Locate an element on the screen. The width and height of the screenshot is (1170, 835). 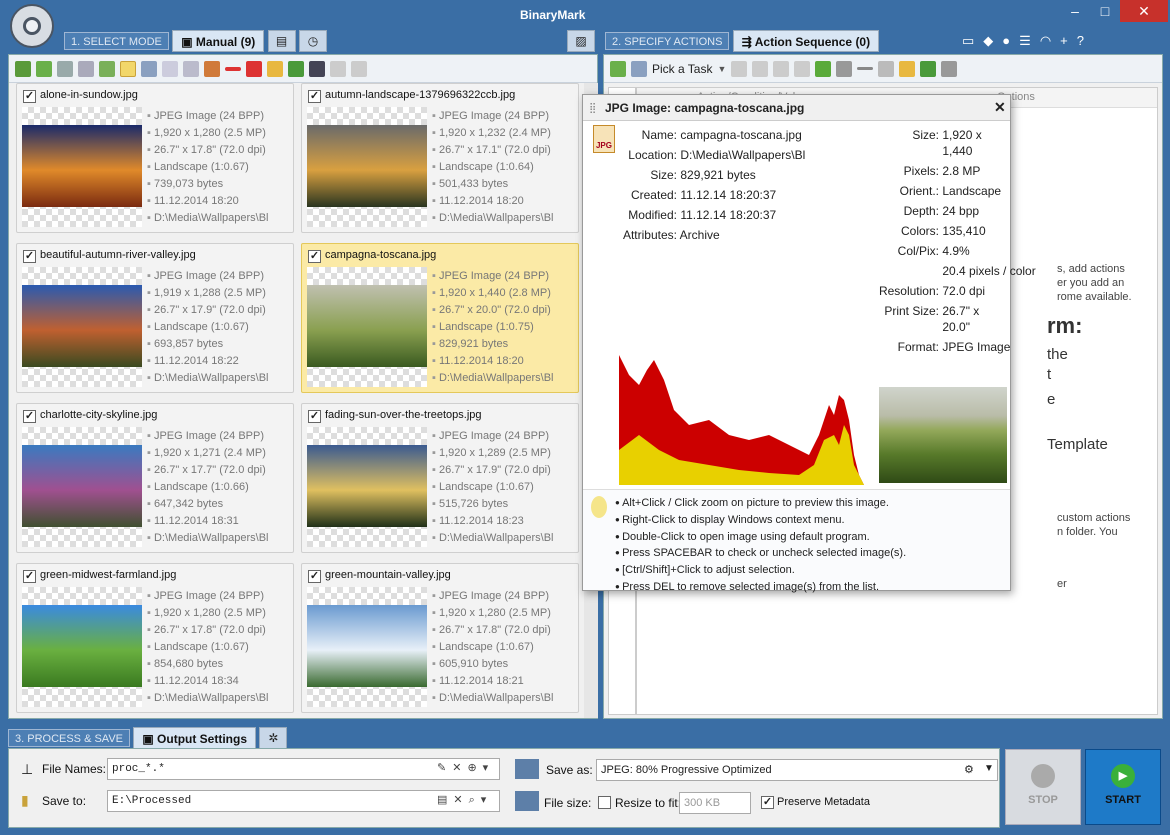
edit-icon: ✎ is located at coordinates (444, 768).